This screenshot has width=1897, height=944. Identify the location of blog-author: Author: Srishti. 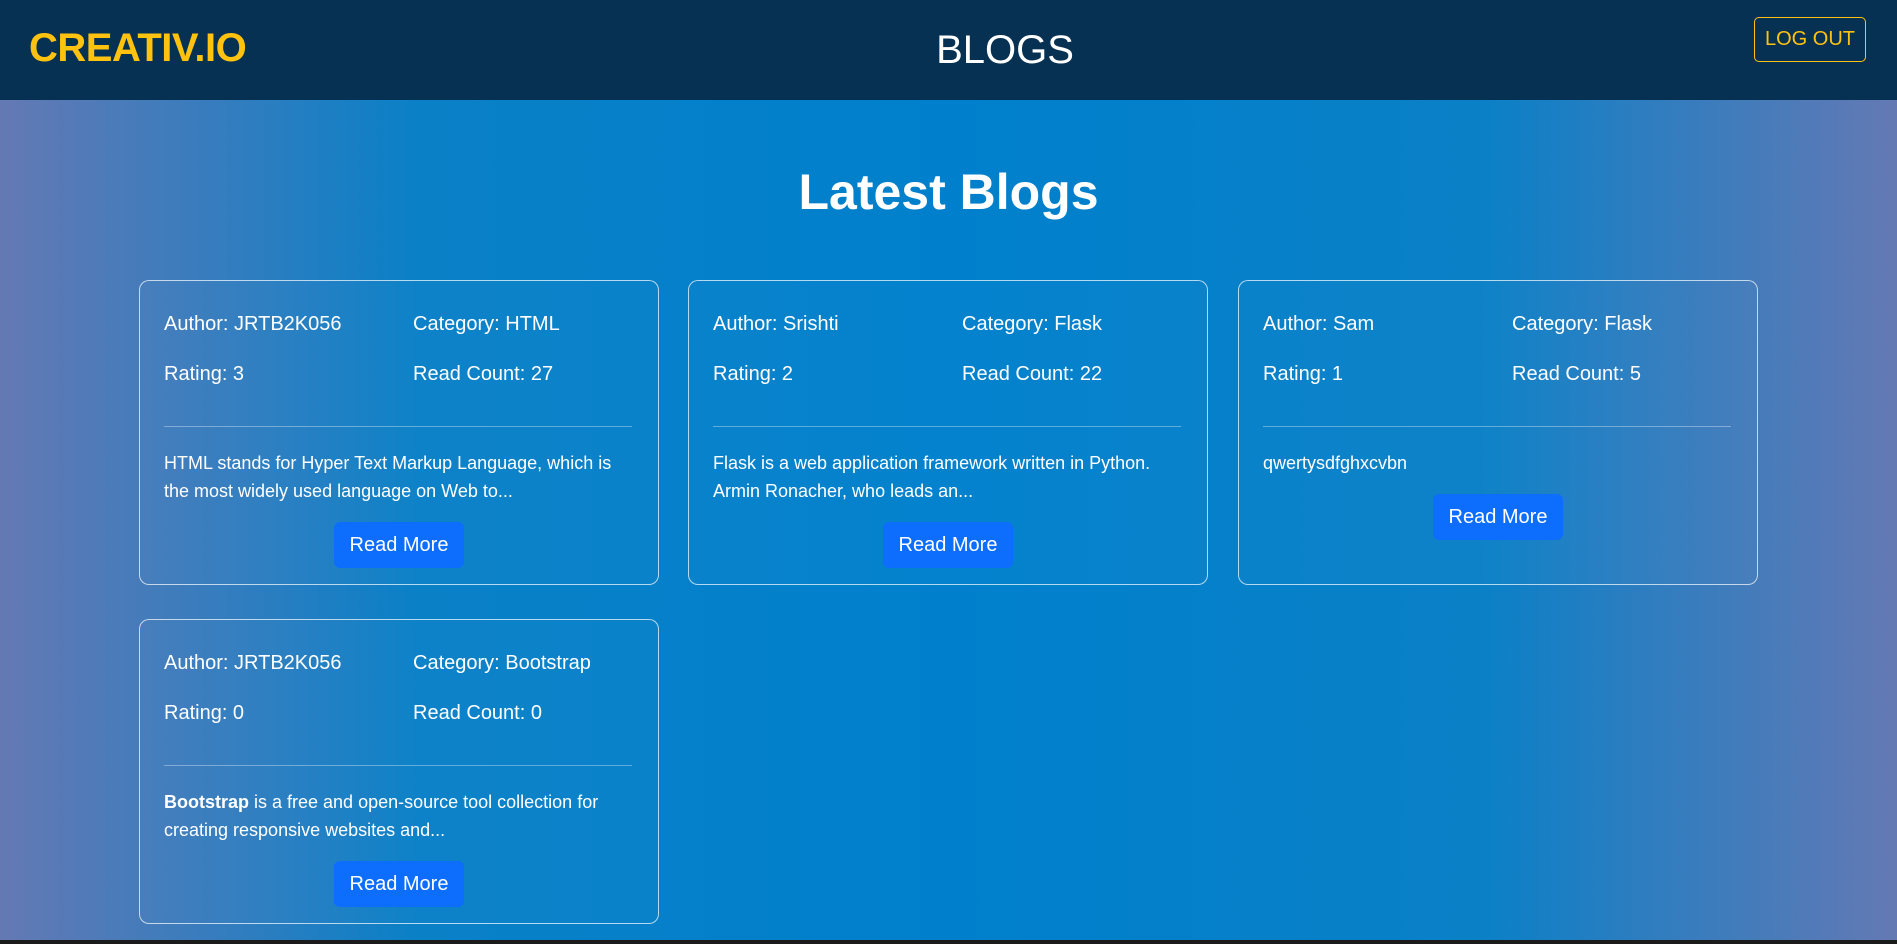
(776, 324).